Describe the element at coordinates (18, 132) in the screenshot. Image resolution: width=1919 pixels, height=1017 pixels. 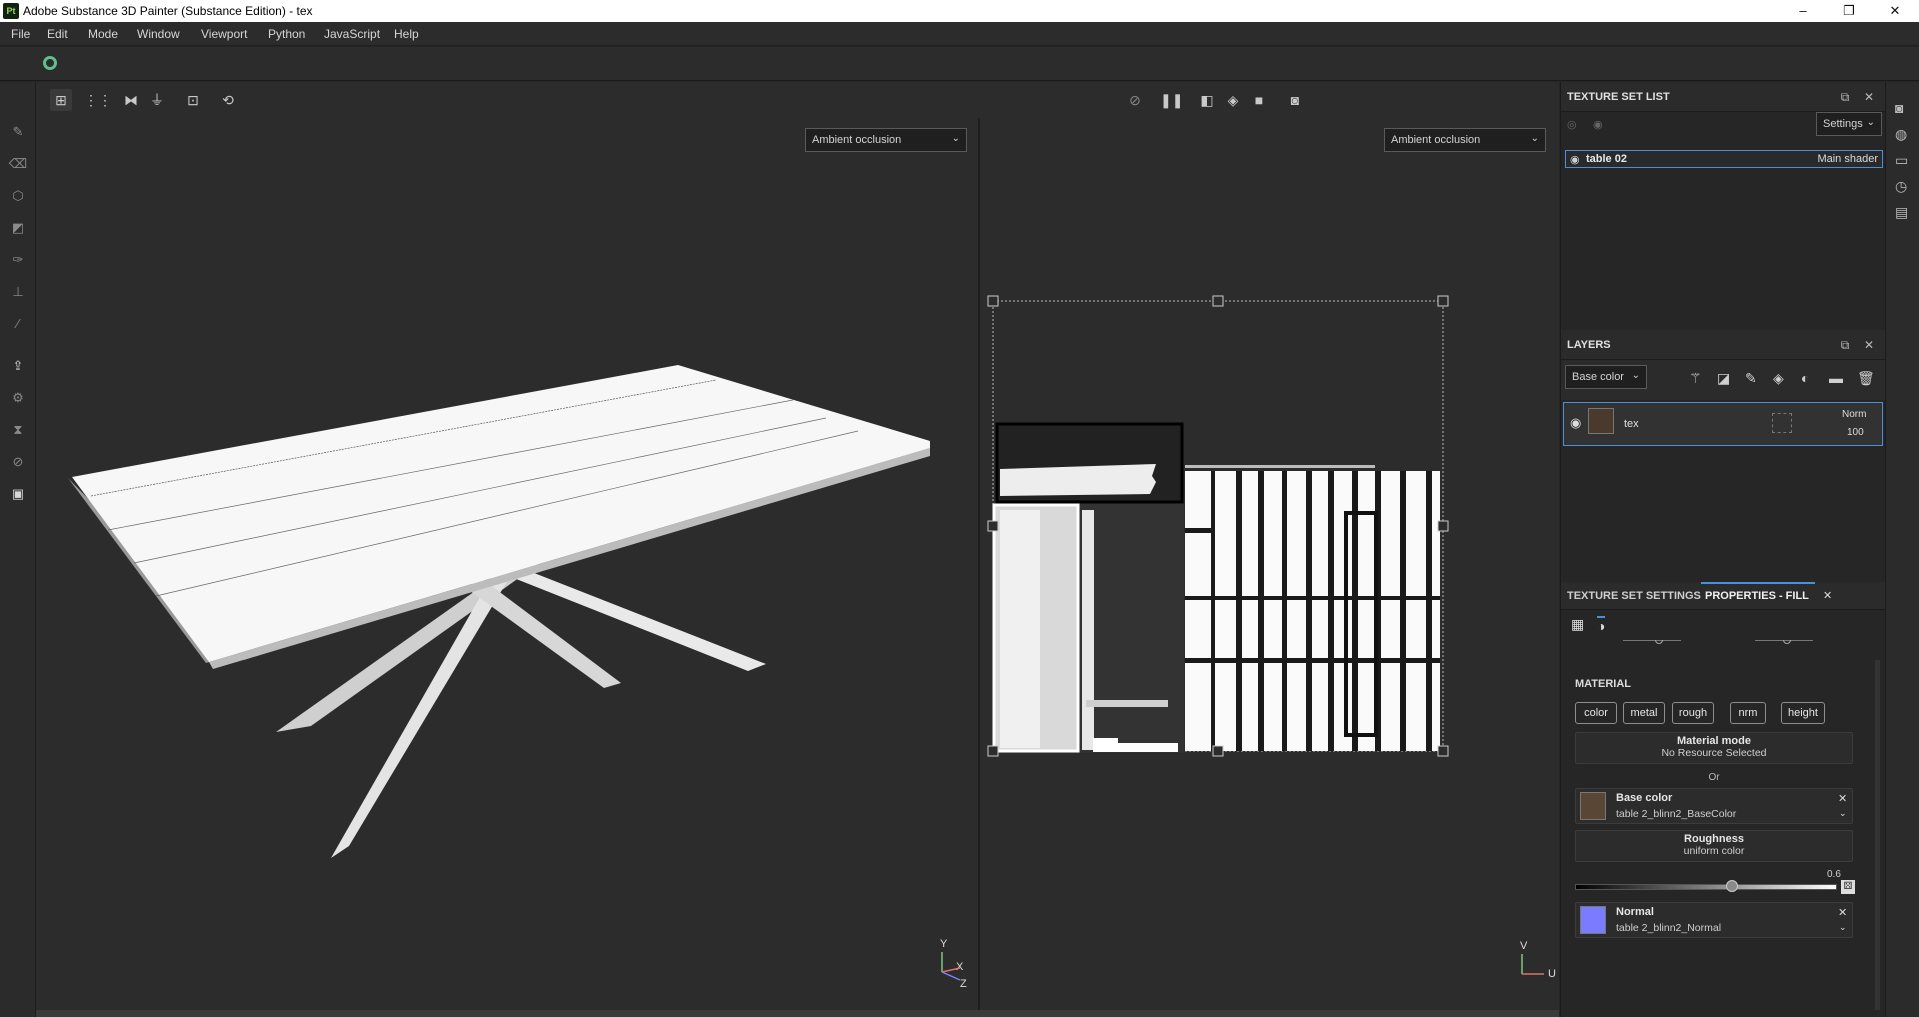
I see `paint-brush-icon: ✎` at that location.